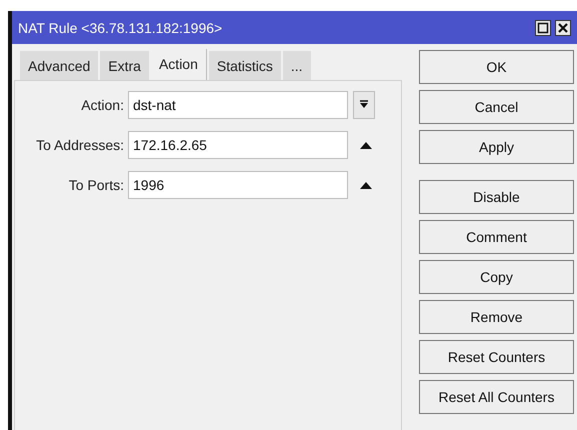  What do you see at coordinates (496, 237) in the screenshot?
I see `action-button: Comment` at bounding box center [496, 237].